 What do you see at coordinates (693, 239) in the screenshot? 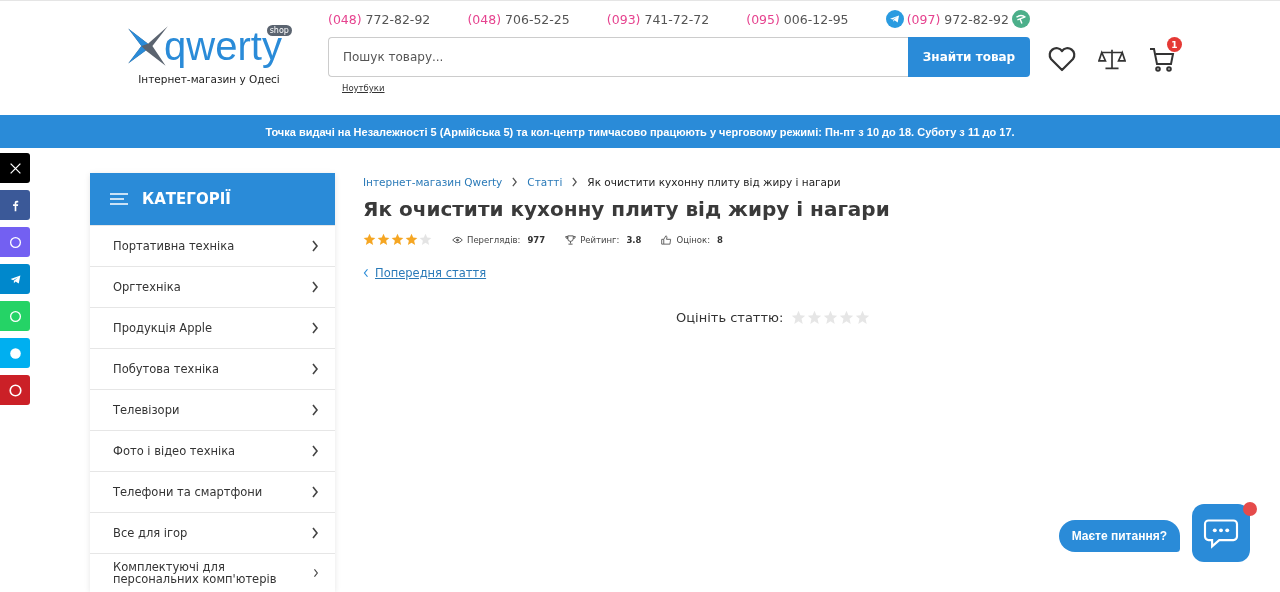
I see `stat-label: Оцінок:` at bounding box center [693, 239].